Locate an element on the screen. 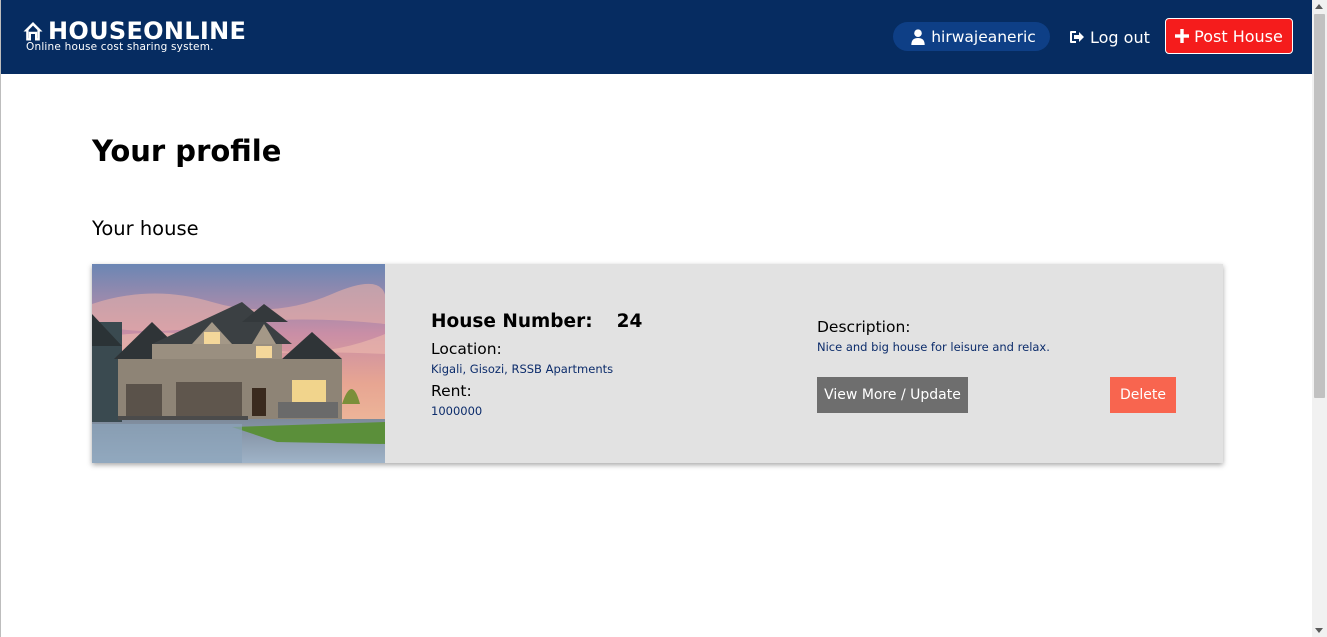  logout-link: Log out is located at coordinates (1109, 37).